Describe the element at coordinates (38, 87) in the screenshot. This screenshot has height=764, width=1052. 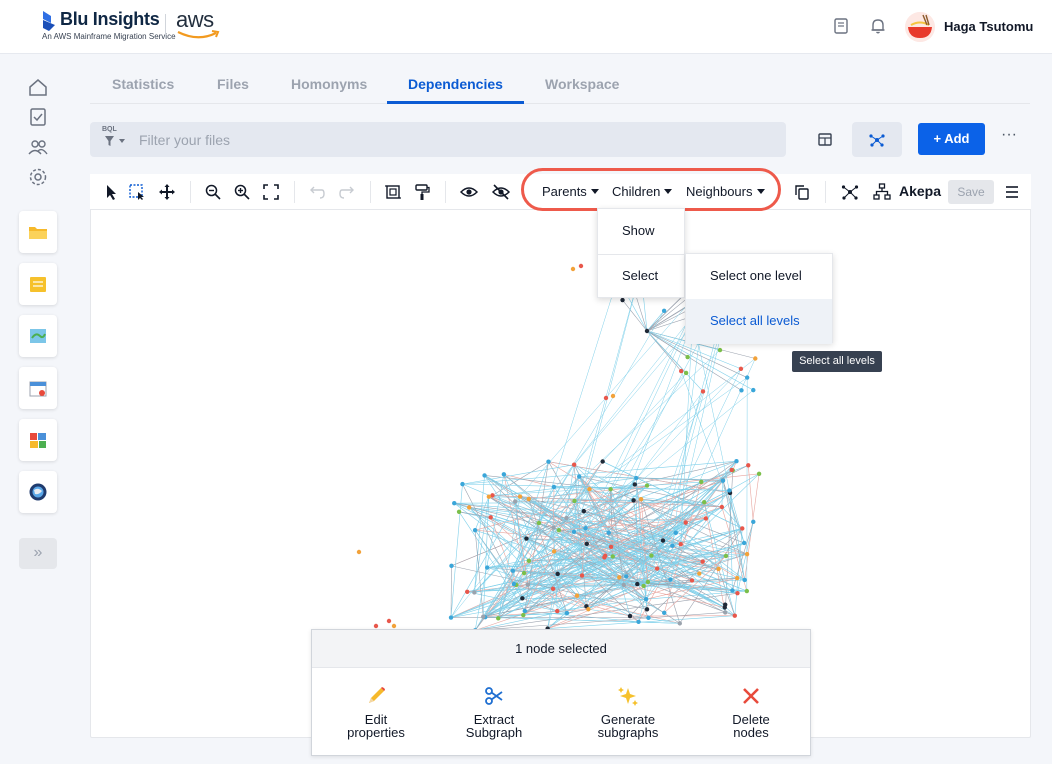
I see `home-icon` at that location.